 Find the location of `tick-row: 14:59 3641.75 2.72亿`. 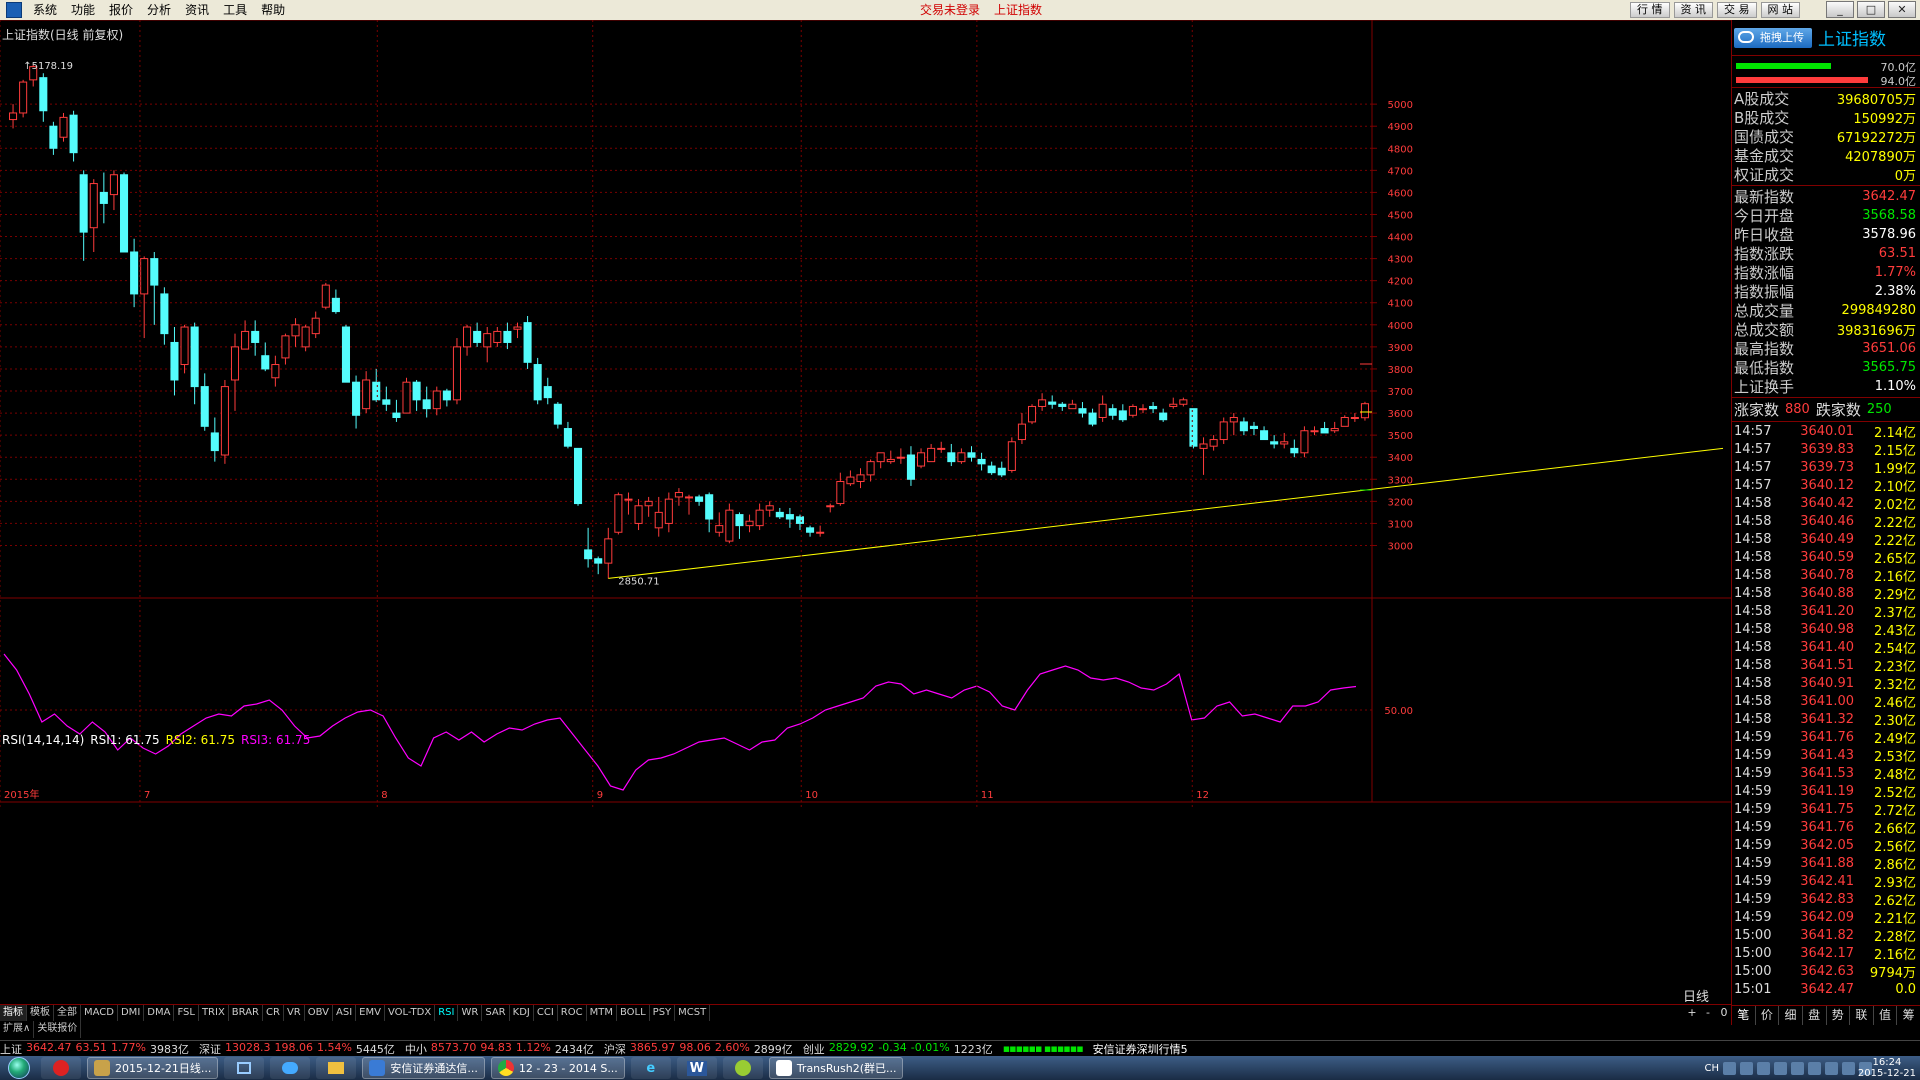

tick-row: 14:59 3641.75 2.72亿 is located at coordinates (1826, 809).